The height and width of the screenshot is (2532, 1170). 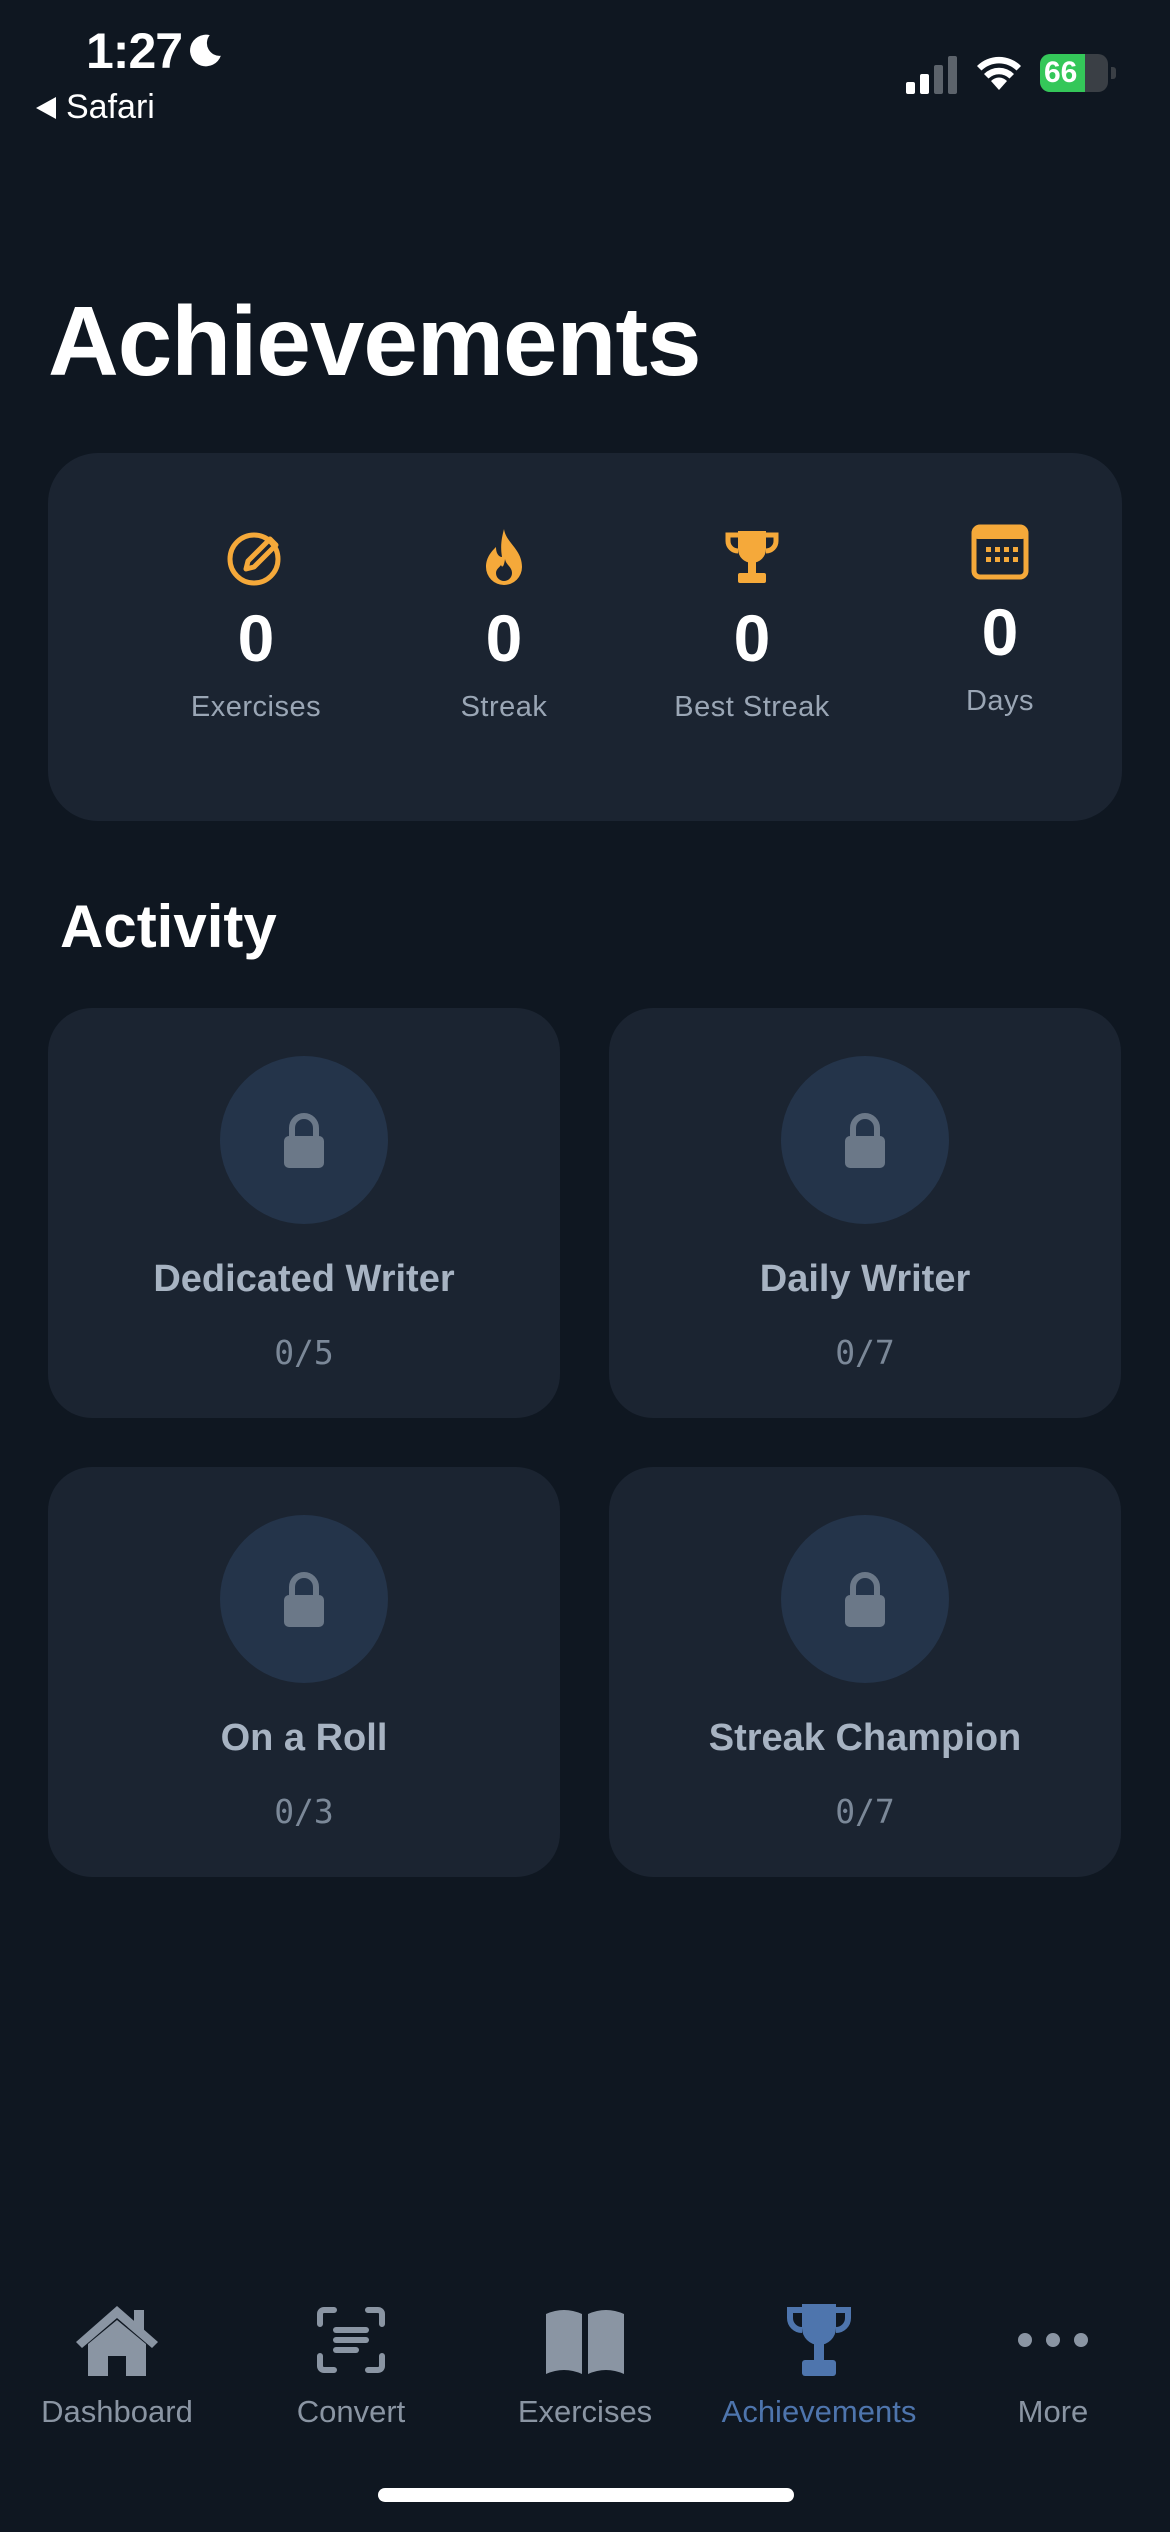 What do you see at coordinates (585, 2342) in the screenshot?
I see `book-icon` at bounding box center [585, 2342].